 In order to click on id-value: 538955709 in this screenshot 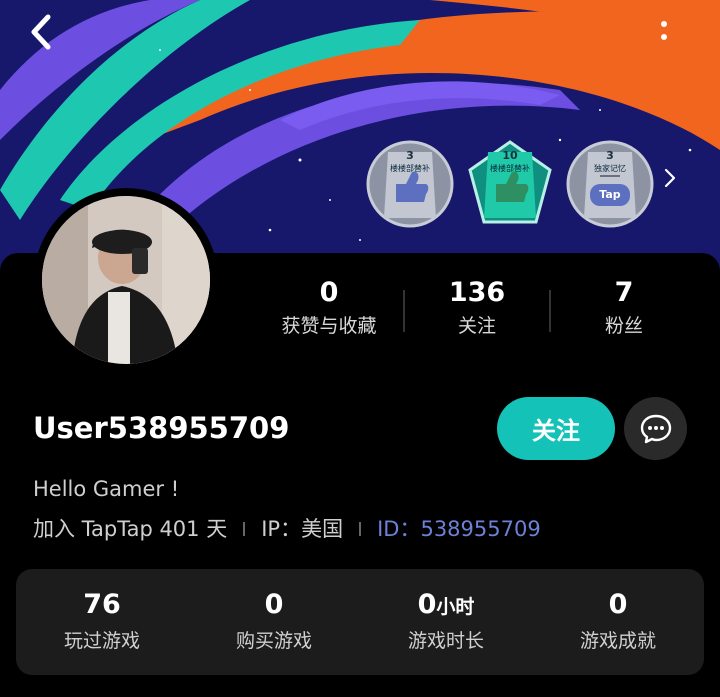, I will do `click(480, 529)`.